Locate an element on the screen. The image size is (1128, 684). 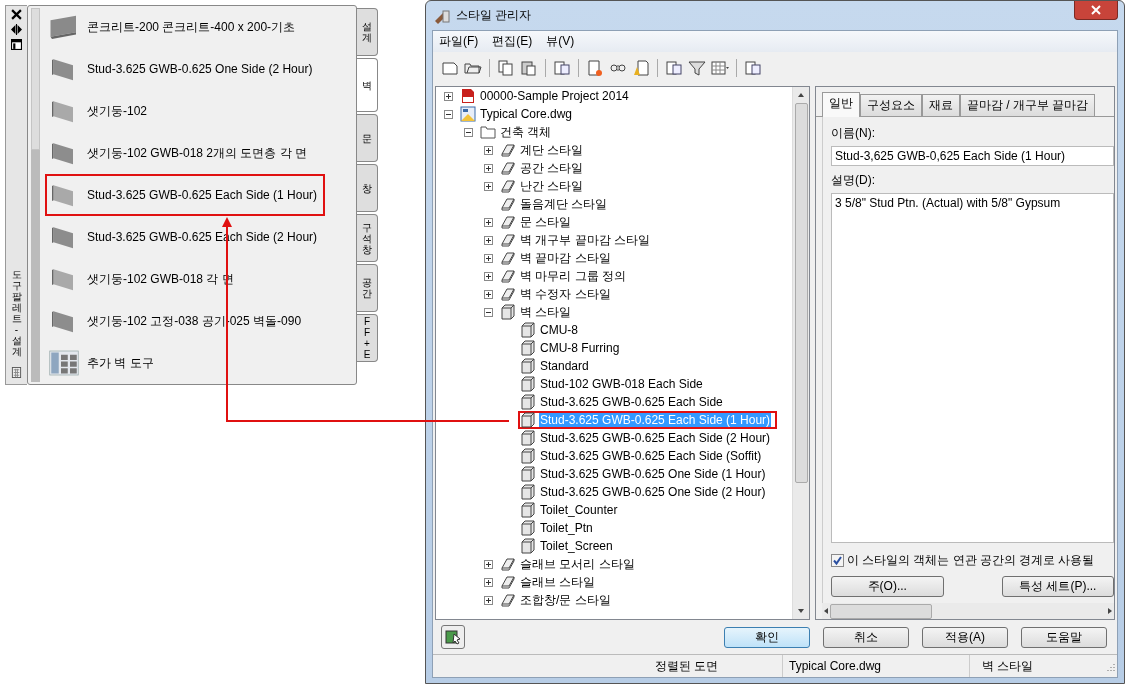
button: 도움말 is located at coordinates (1064, 637).